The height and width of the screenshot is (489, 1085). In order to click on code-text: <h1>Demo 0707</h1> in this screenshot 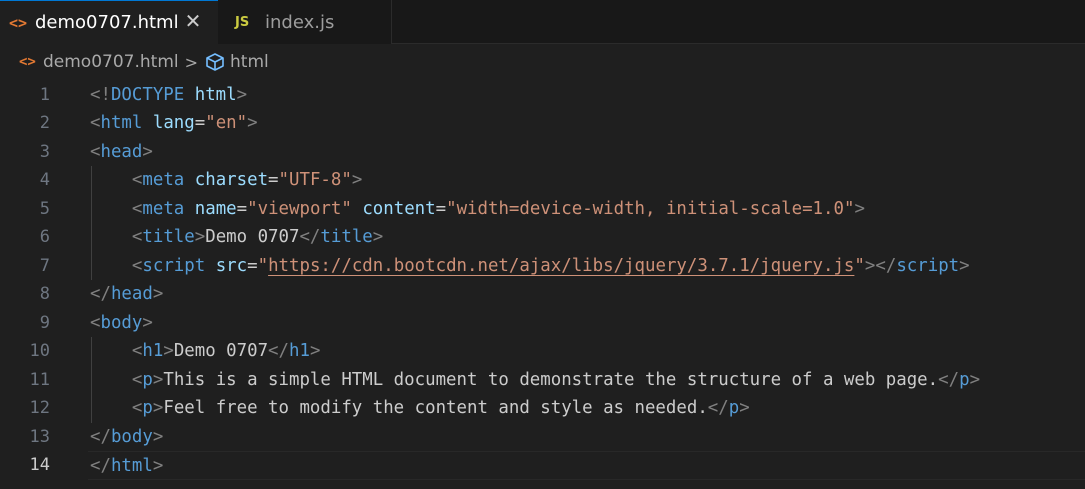, I will do `click(205, 351)`.